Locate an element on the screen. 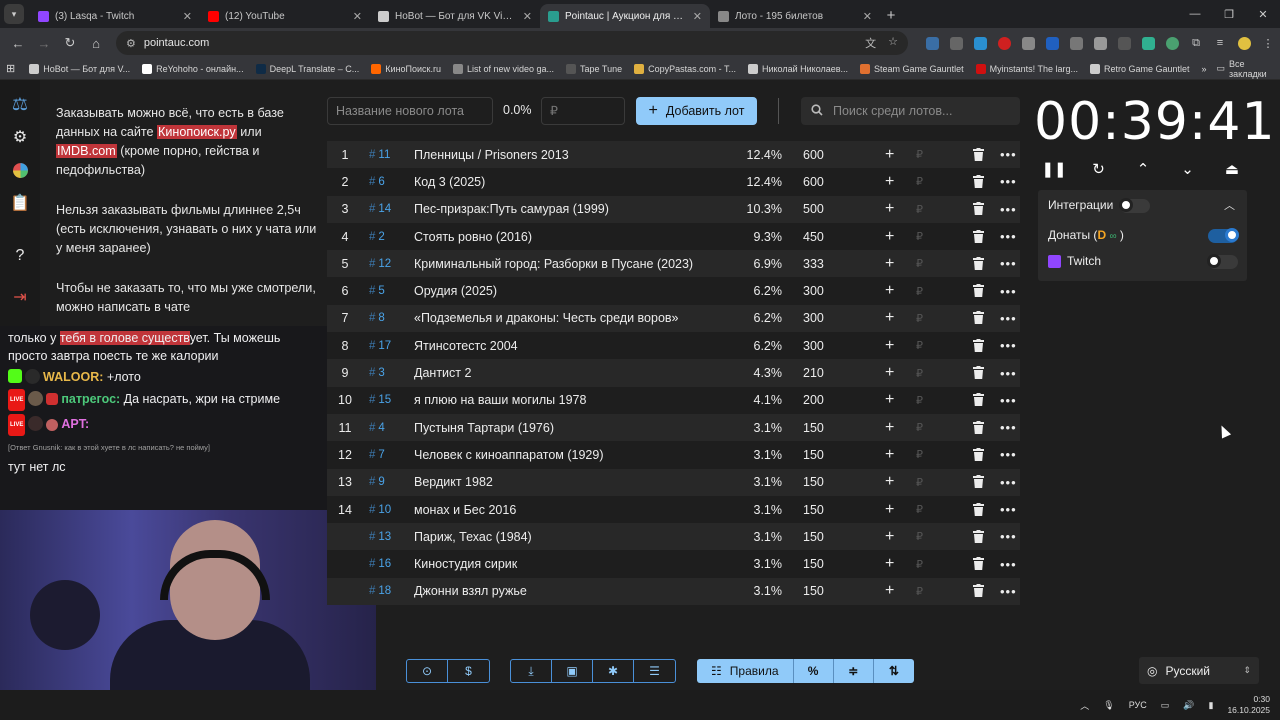 The image size is (1280, 720). compress-icon: ≑ is located at coordinates (854, 671).